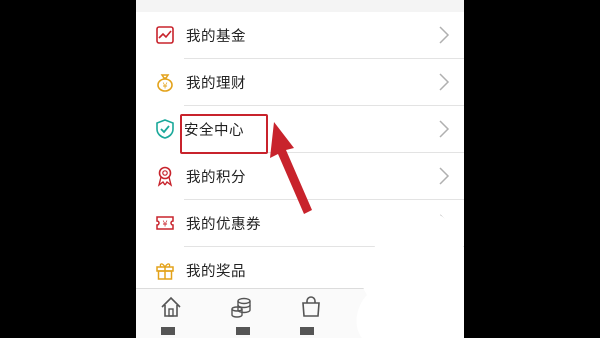 This screenshot has height=338, width=600. I want to click on medal-icon, so click(165, 176).